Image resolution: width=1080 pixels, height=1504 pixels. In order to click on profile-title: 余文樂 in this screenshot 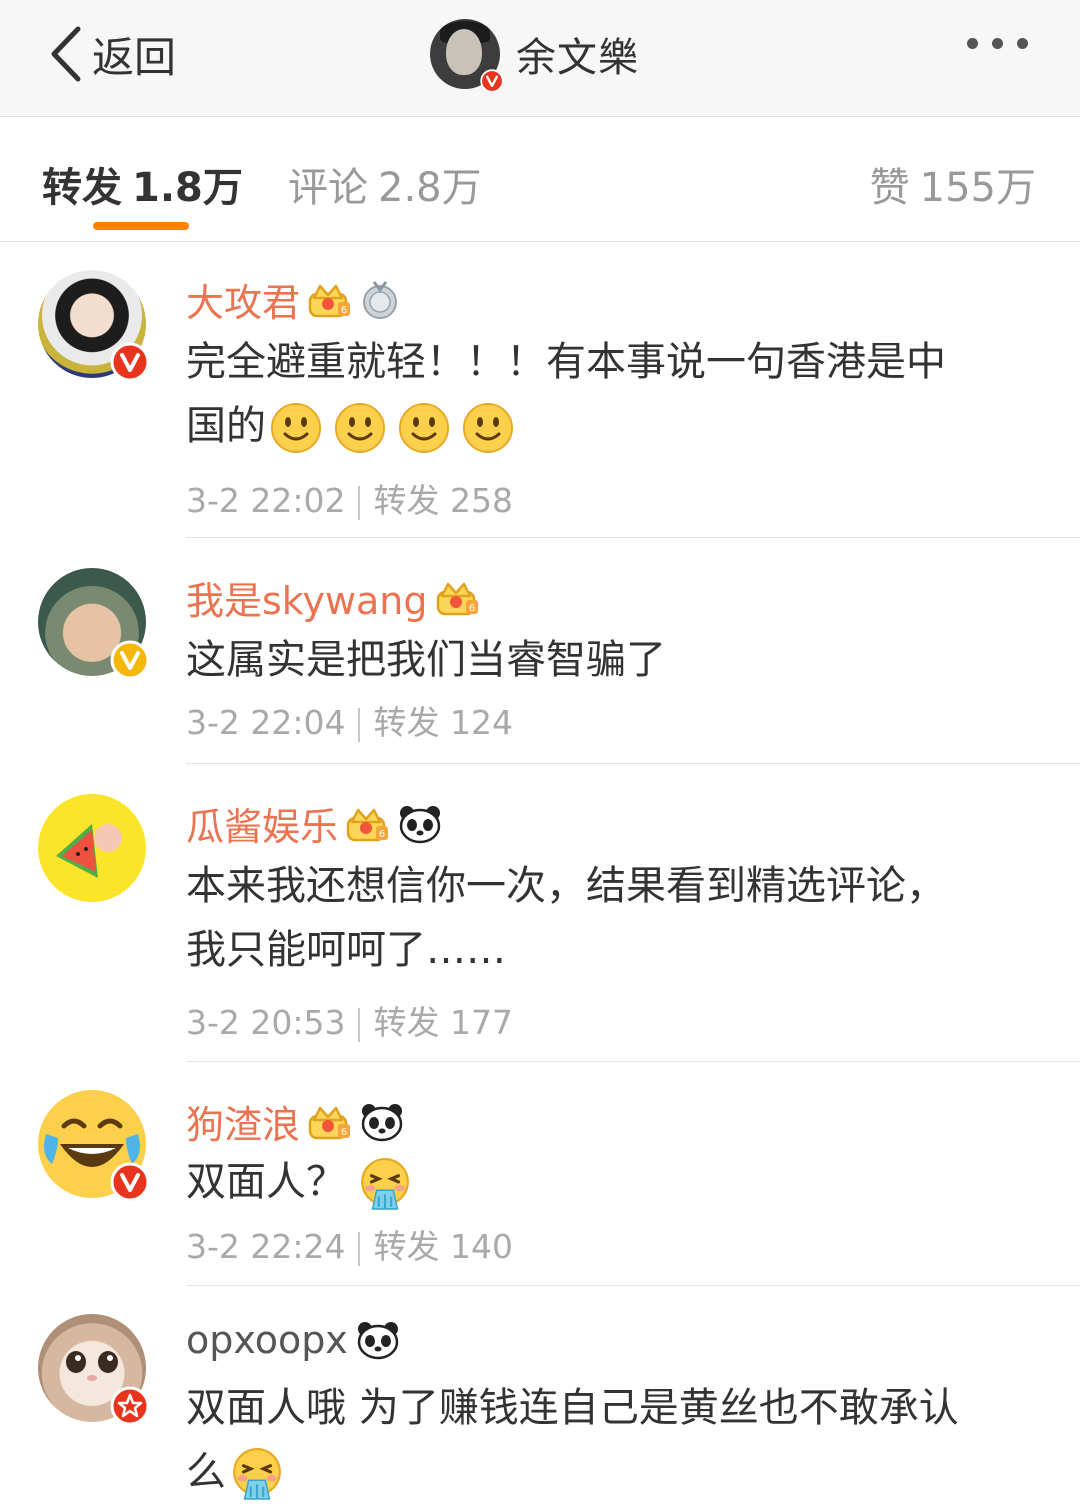, I will do `click(534, 54)`.